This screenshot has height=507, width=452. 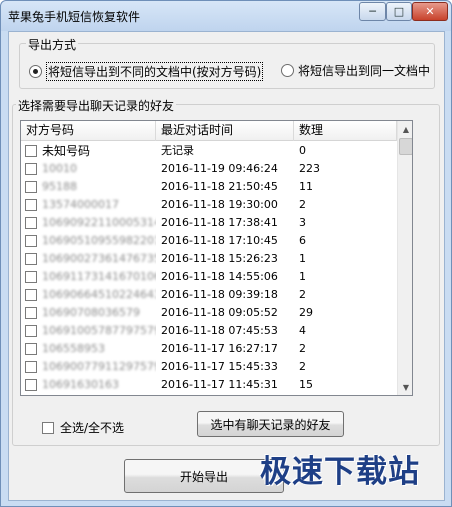 What do you see at coordinates (306, 186) in the screenshot?
I see `count-cell: 11` at bounding box center [306, 186].